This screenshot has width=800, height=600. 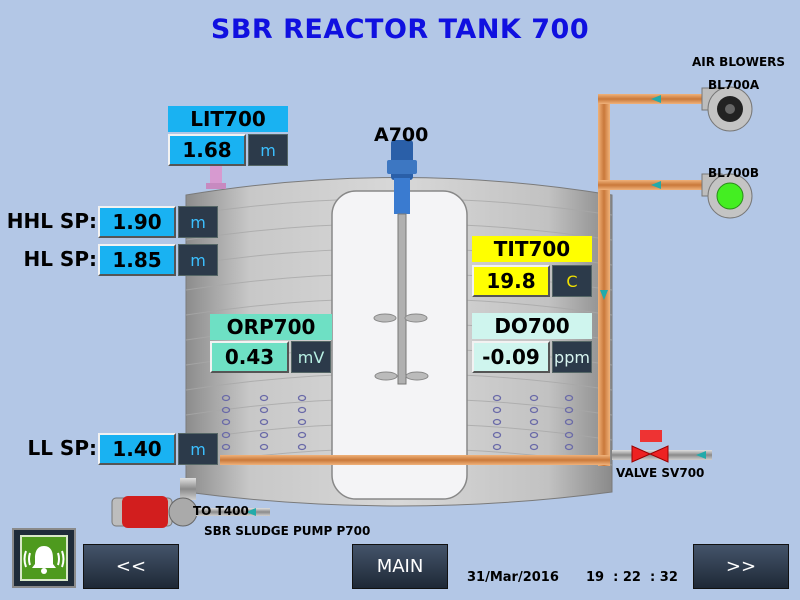 What do you see at coordinates (60, 259) in the screenshot?
I see `hl-sp-label: HL SP:` at bounding box center [60, 259].